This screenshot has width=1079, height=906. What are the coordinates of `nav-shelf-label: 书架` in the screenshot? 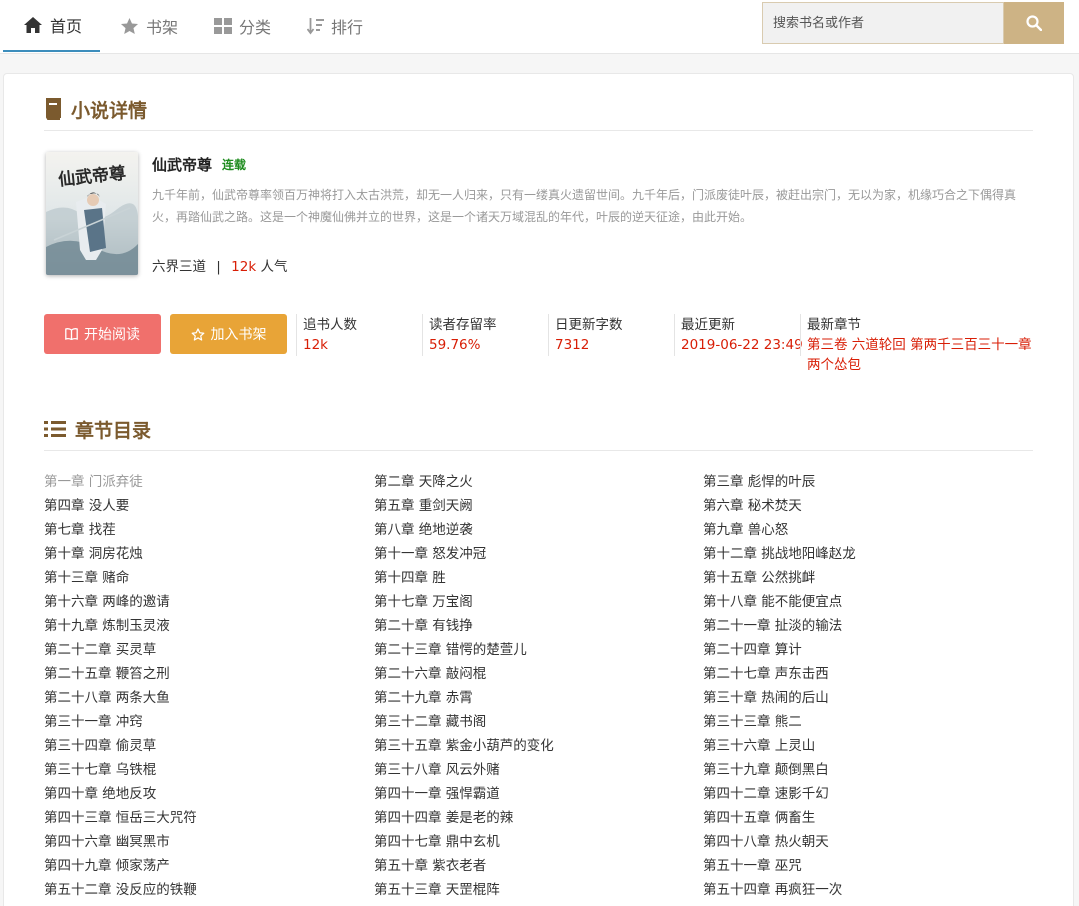 It's located at (162, 27).